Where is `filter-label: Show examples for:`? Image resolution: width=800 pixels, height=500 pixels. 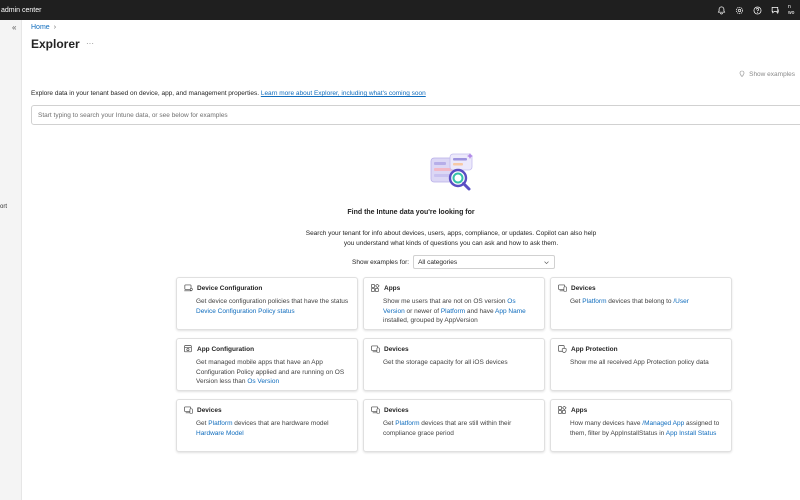
filter-label: Show examples for: is located at coordinates (381, 262).